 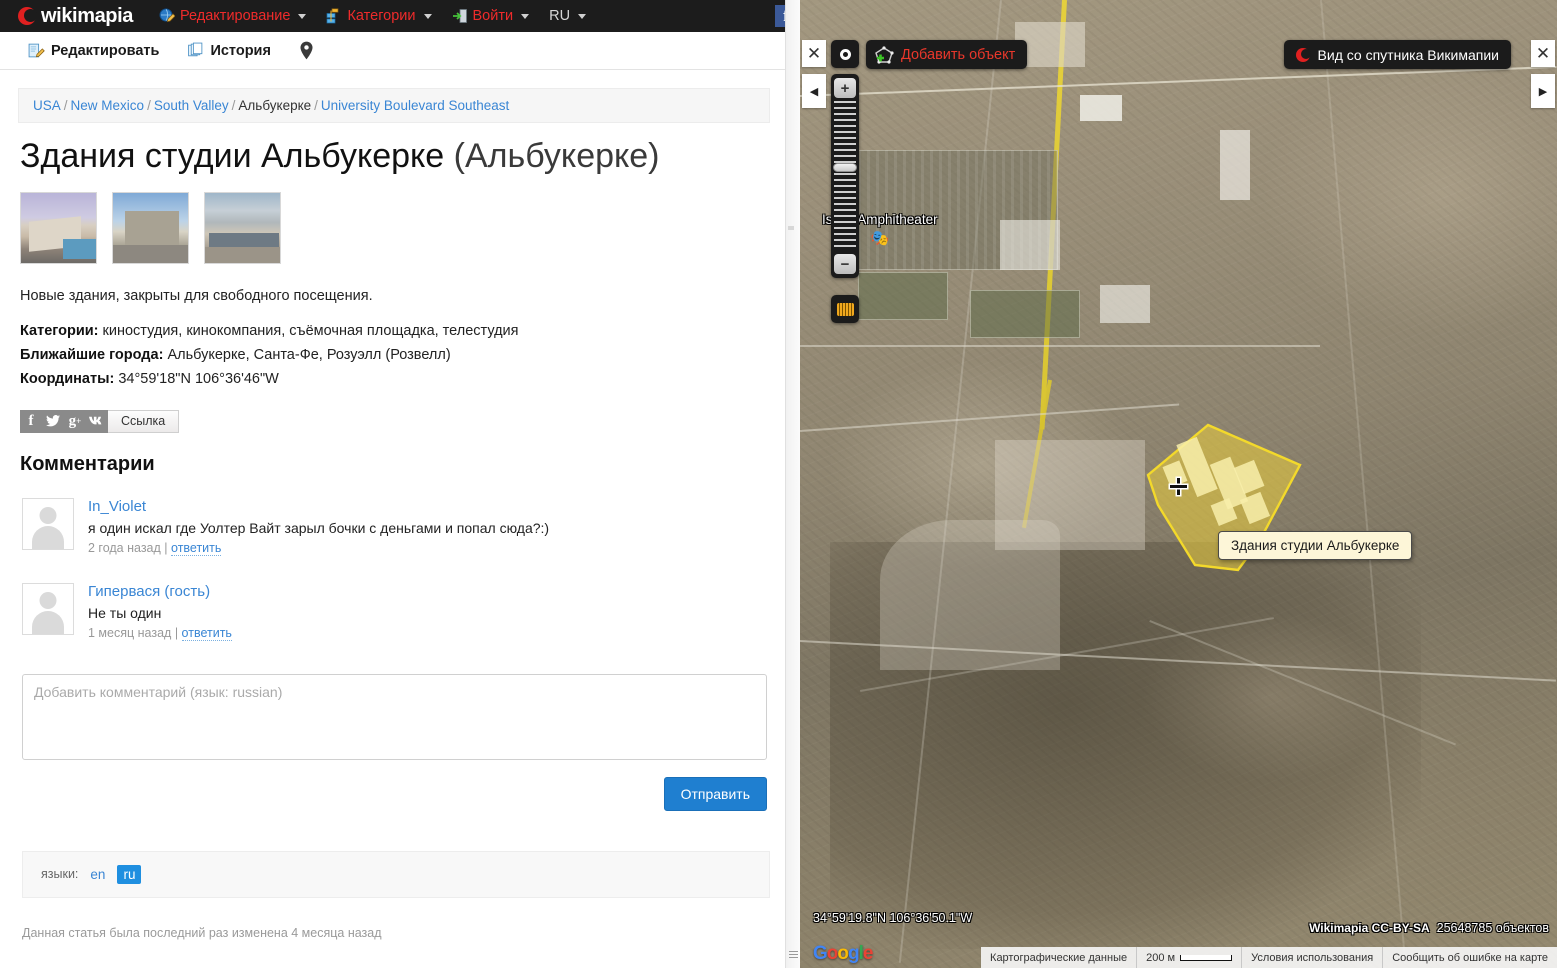 What do you see at coordinates (893, 918) in the screenshot?
I see `cursor-coordinates: 34°59'19.8"N 106°36'50.1"W` at bounding box center [893, 918].